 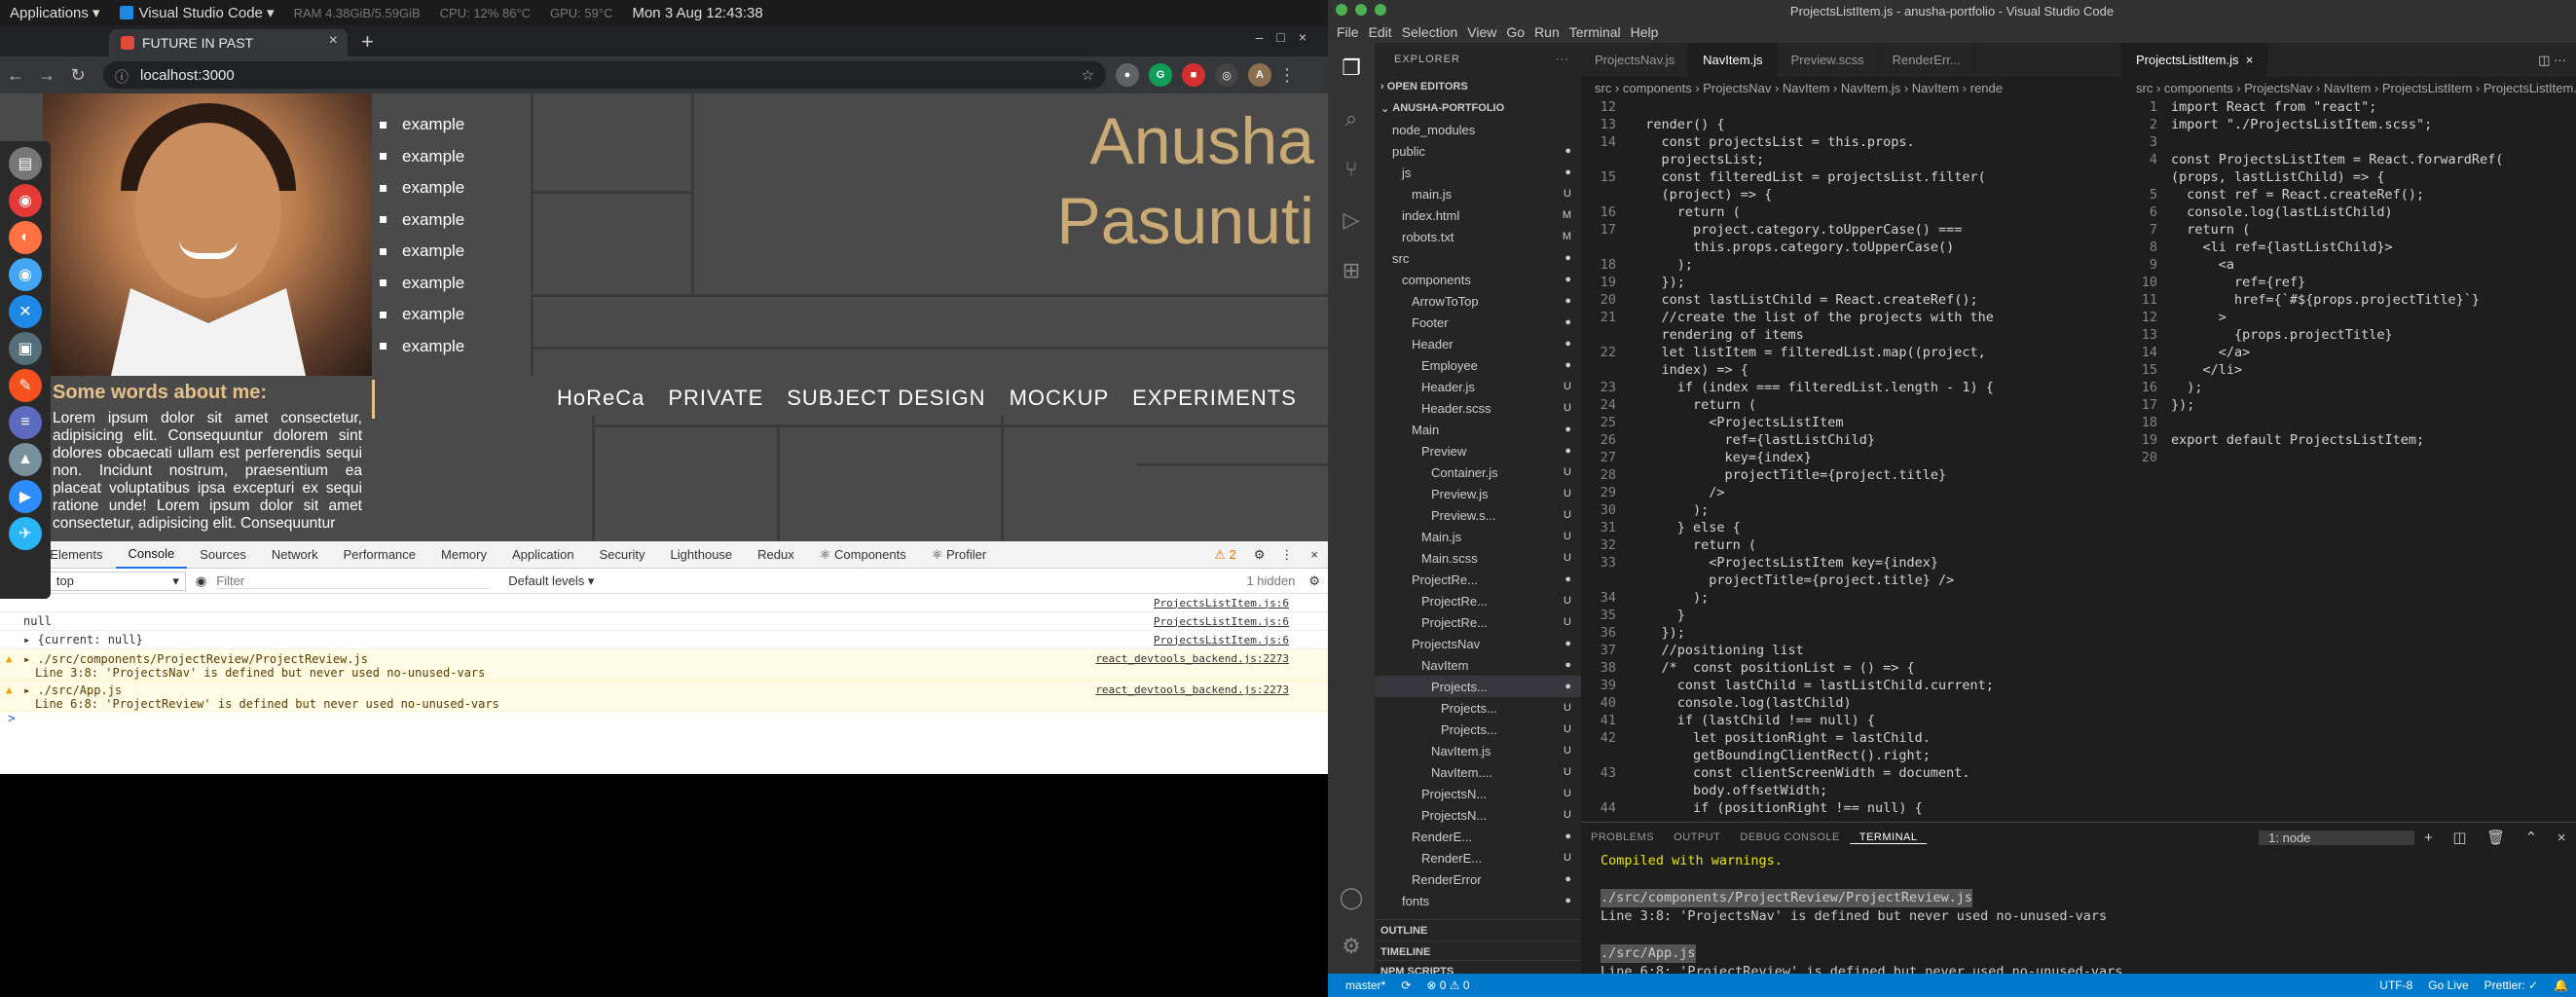 I want to click on active-app-menu: Visual Studio Code ▾, so click(x=197, y=12).